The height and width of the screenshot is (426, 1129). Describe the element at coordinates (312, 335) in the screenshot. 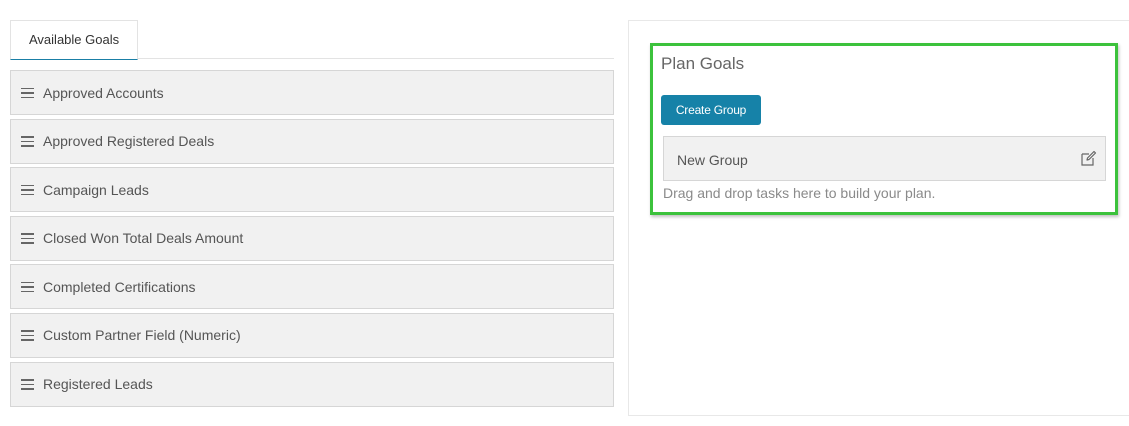

I see `goal-item: Custom Partner Field (Numeric)` at that location.